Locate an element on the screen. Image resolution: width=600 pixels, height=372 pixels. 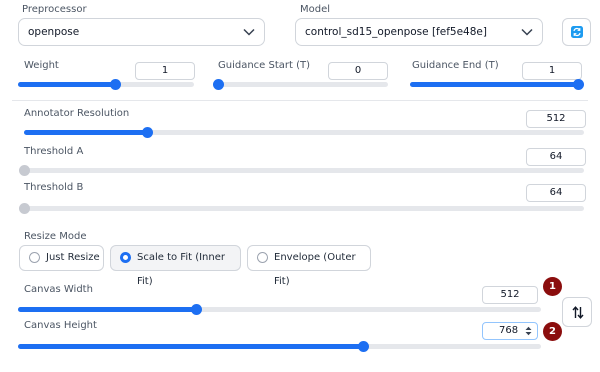
annotator-resolution-slider-thumb is located at coordinates (148, 132).